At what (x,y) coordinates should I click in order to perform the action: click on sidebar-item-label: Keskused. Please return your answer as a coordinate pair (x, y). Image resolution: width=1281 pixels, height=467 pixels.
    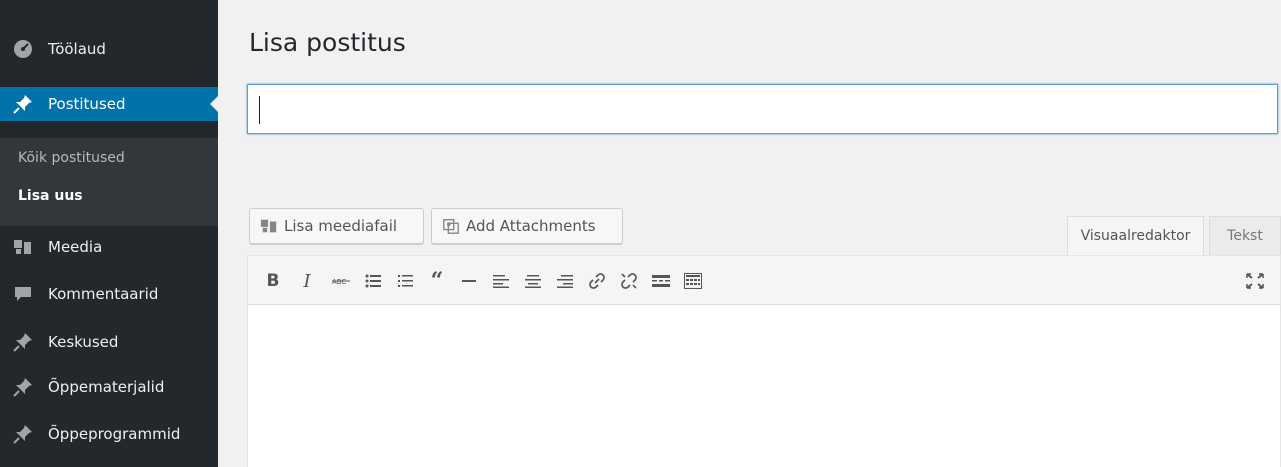
    Looking at the image, I should click on (83, 342).